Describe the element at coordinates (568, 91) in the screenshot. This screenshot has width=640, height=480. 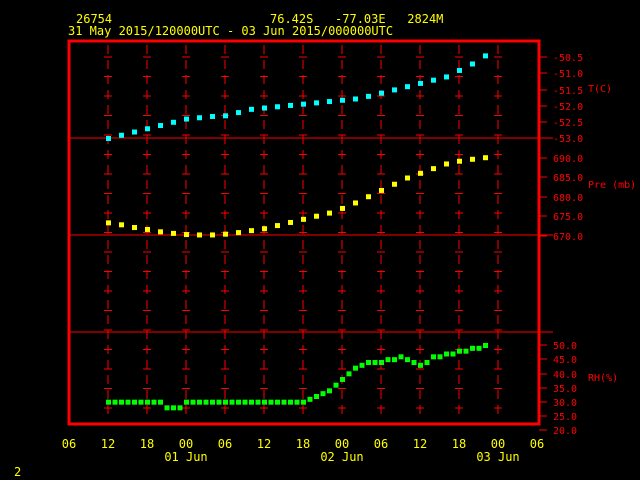
I see `y-tick-label: -51.5` at that location.